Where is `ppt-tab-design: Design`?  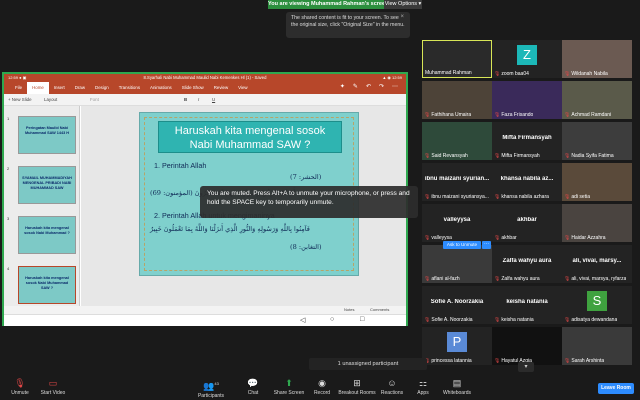
ppt-tab-design: Design is located at coordinates (102, 88).